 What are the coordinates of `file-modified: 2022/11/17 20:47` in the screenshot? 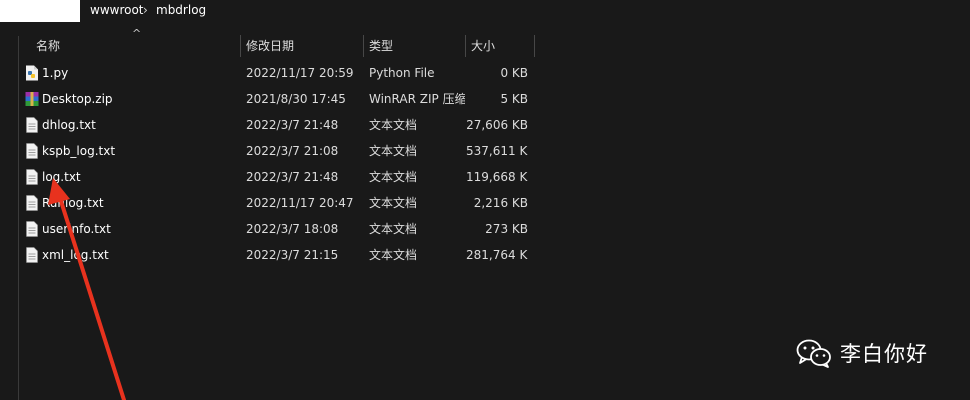 It's located at (300, 203).